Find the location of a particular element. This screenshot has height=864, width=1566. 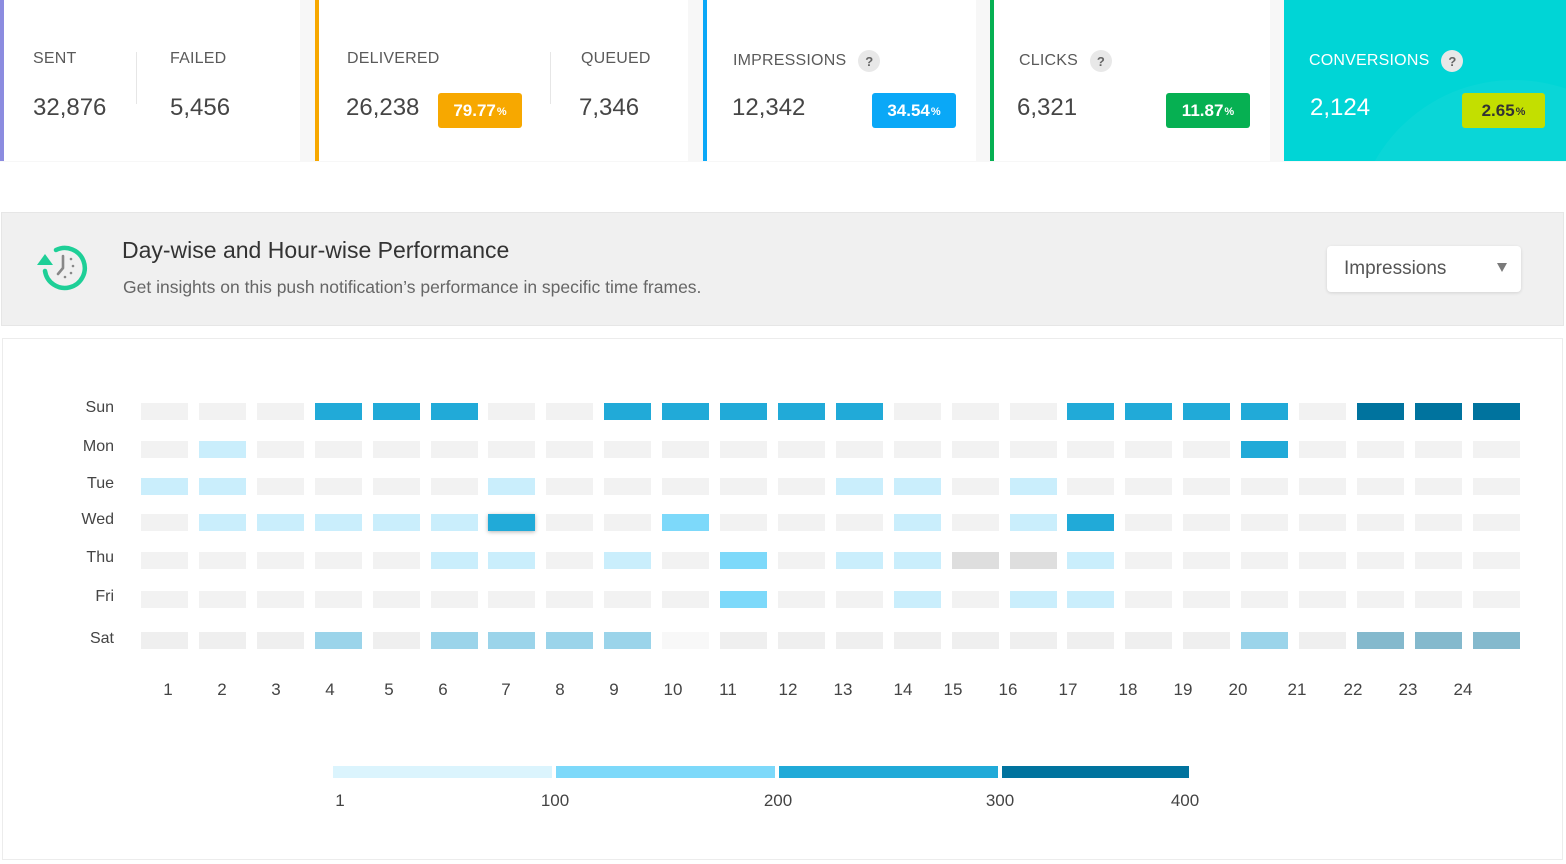

help-icon: ? is located at coordinates (1101, 61).